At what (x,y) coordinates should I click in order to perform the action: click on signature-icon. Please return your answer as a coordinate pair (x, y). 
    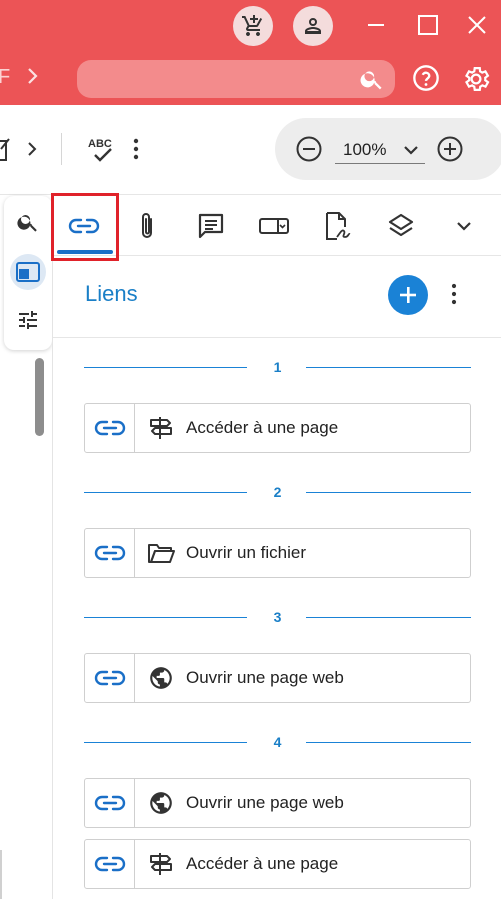
    Looking at the image, I should click on (338, 226).